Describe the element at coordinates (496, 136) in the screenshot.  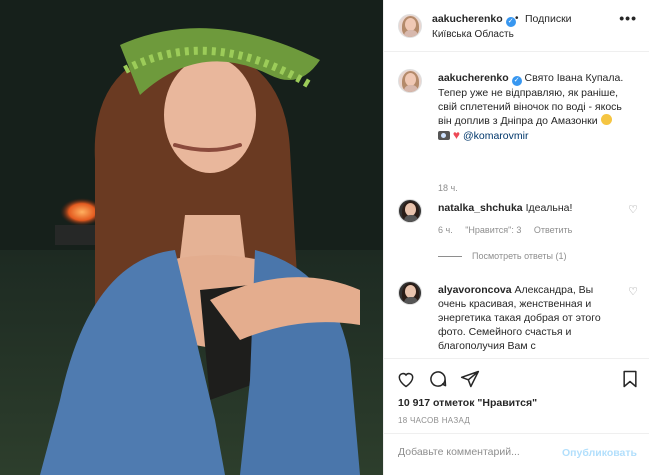
I see `caption-mention-link: @komarovmir` at that location.